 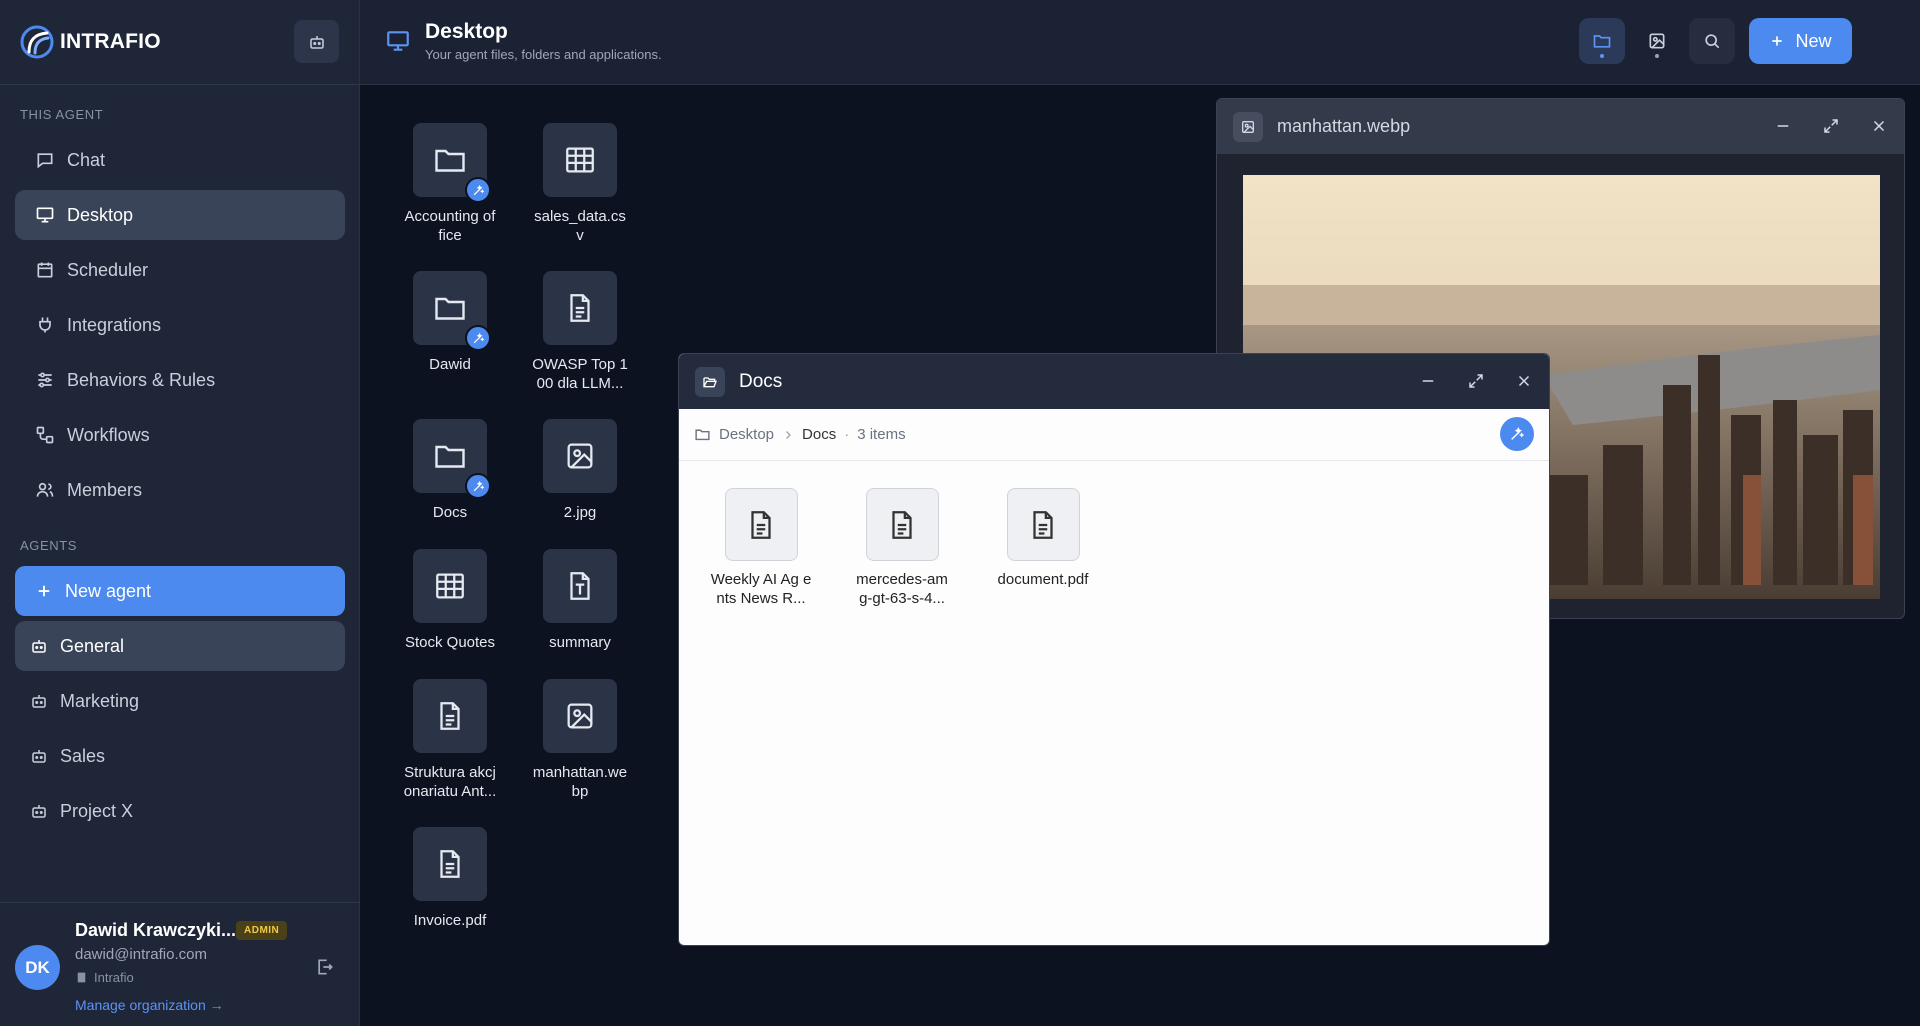 I want to click on agent-item-project-x: Project X, so click(x=180, y=811).